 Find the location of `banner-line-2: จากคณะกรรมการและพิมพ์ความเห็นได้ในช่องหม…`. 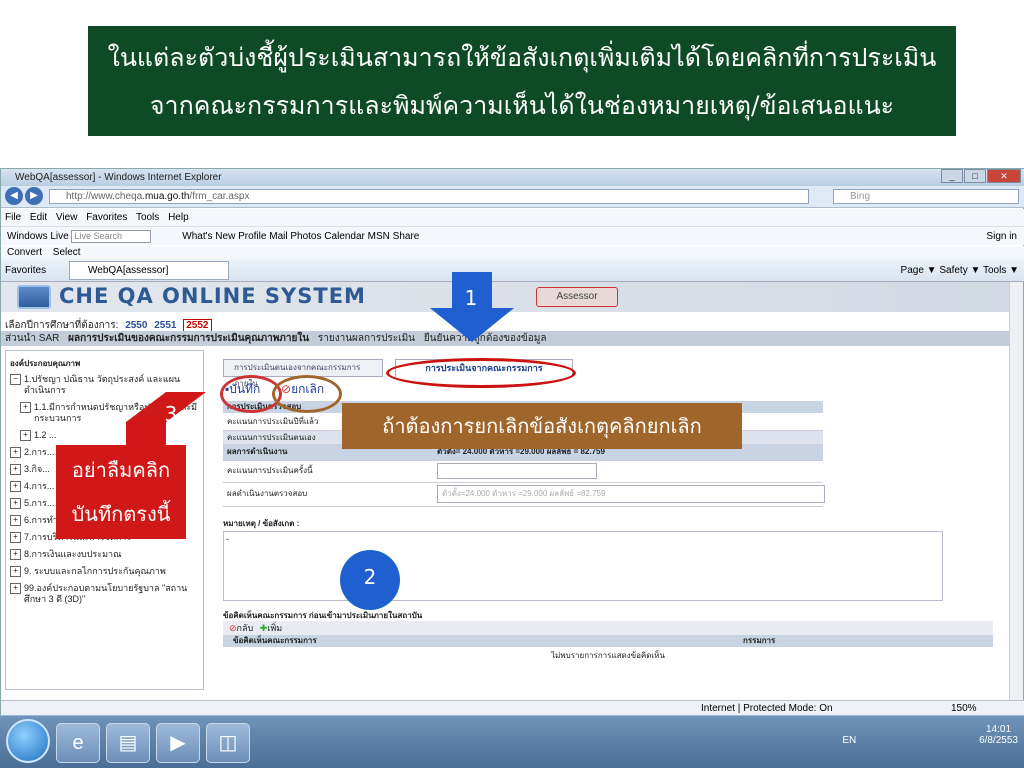

banner-line-2: จากคณะกรรมการและพิมพ์ความเห็นได้ในช่องหม… is located at coordinates (522, 105).